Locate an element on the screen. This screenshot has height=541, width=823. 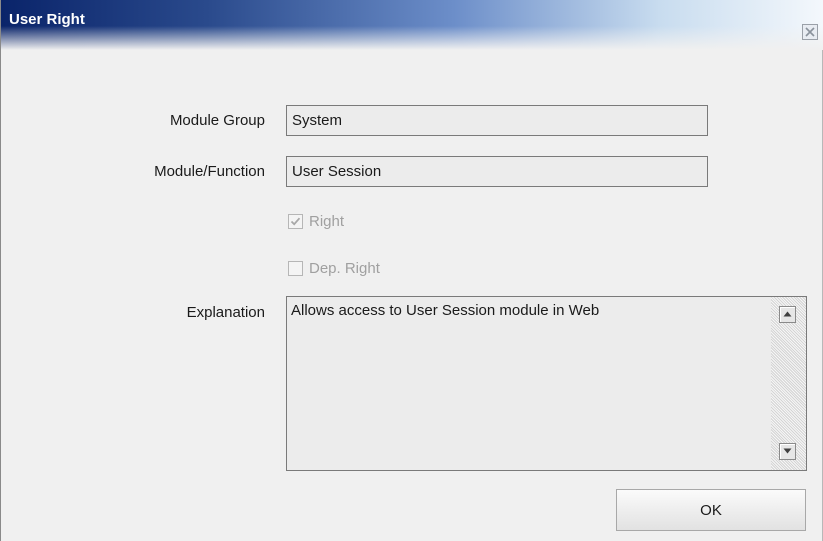
right-checkbox-label: Right is located at coordinates (327, 221).